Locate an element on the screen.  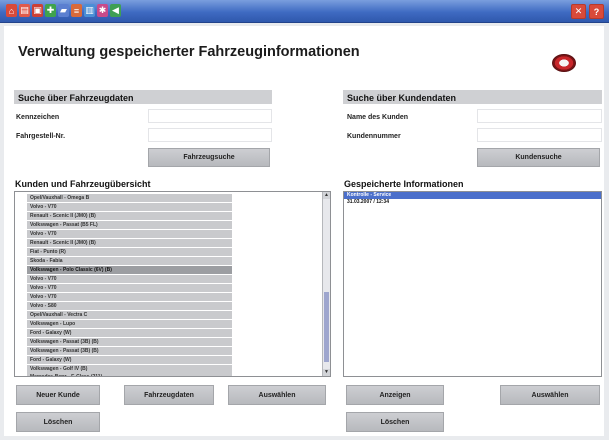
license-plate-label: Kennzeichen is located at coordinates (38, 117).